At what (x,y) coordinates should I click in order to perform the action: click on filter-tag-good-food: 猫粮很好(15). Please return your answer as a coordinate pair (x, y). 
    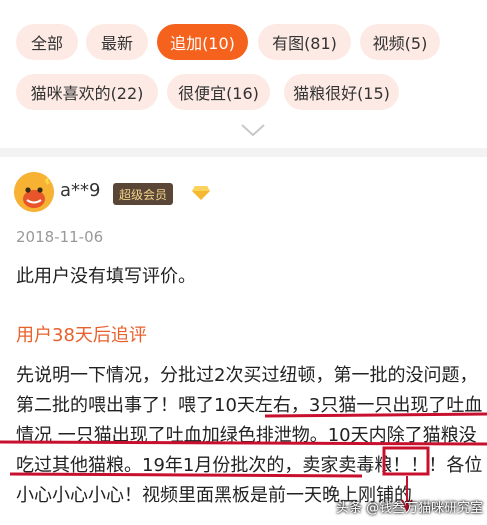
    Looking at the image, I should click on (341, 92).